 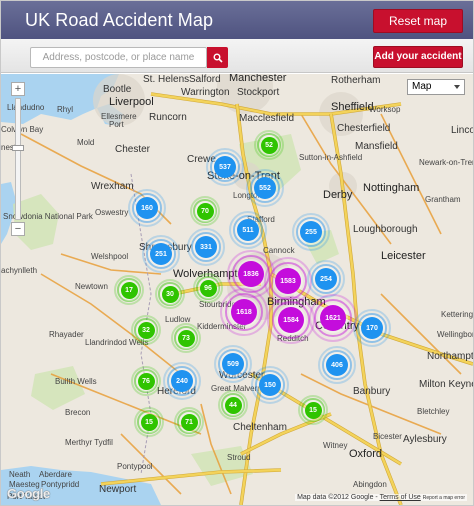 I want to click on cluster-count: 511, so click(x=248, y=230).